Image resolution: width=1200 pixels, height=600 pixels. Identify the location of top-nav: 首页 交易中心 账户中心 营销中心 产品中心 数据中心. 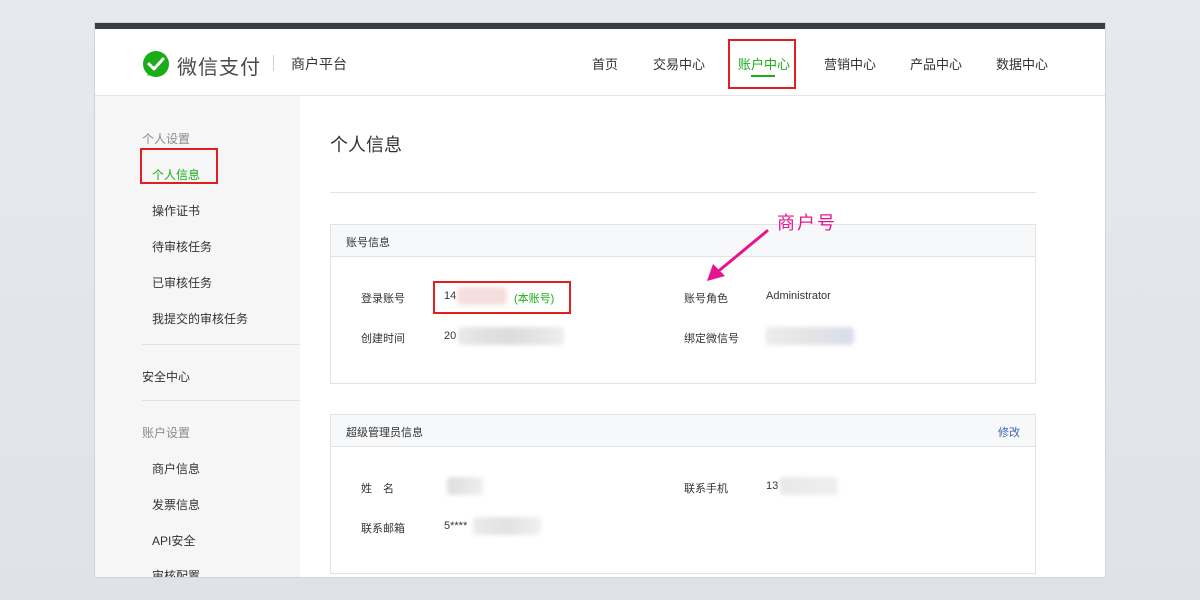
(600, 62).